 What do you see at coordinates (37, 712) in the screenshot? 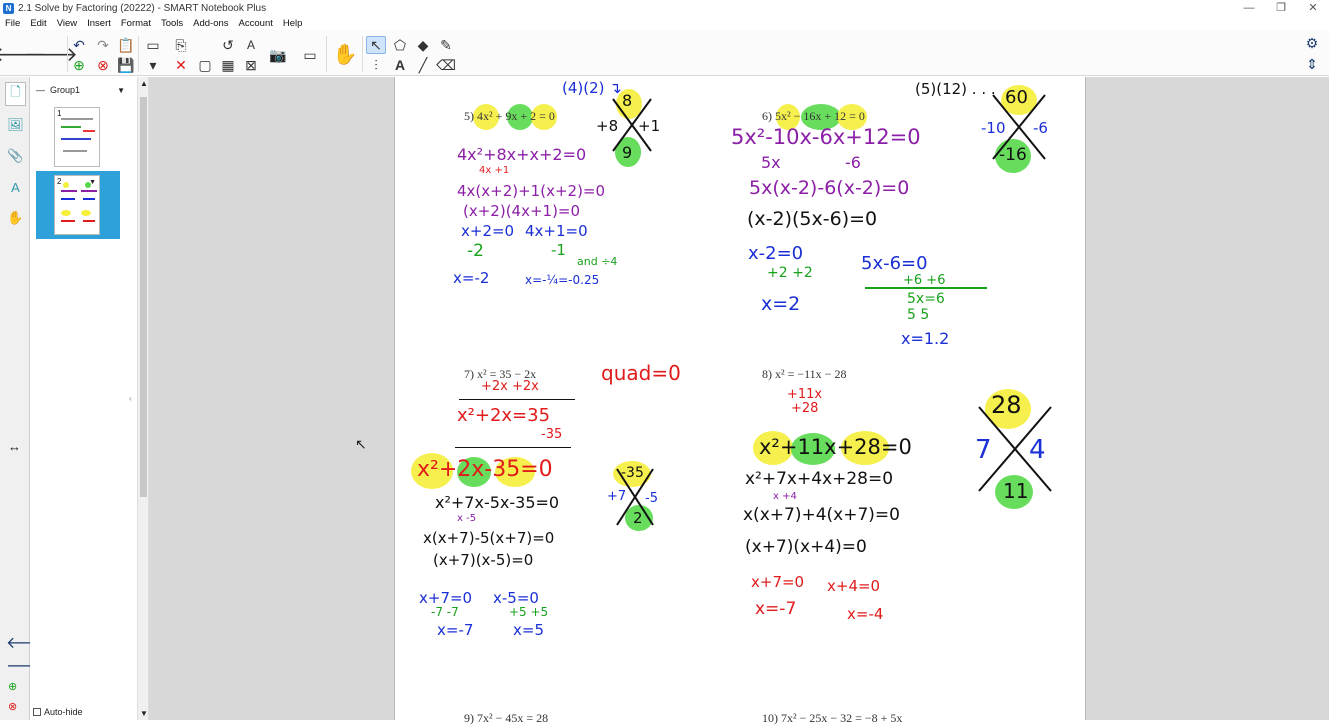
I see `autohide-checkbox` at bounding box center [37, 712].